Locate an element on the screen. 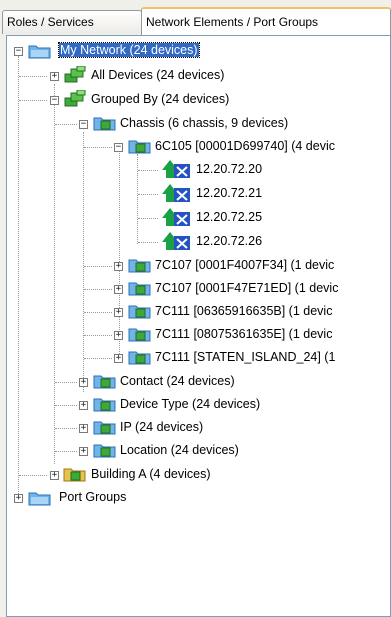 The height and width of the screenshot is (617, 391). tree-node-label: Port Groups is located at coordinates (93, 497).